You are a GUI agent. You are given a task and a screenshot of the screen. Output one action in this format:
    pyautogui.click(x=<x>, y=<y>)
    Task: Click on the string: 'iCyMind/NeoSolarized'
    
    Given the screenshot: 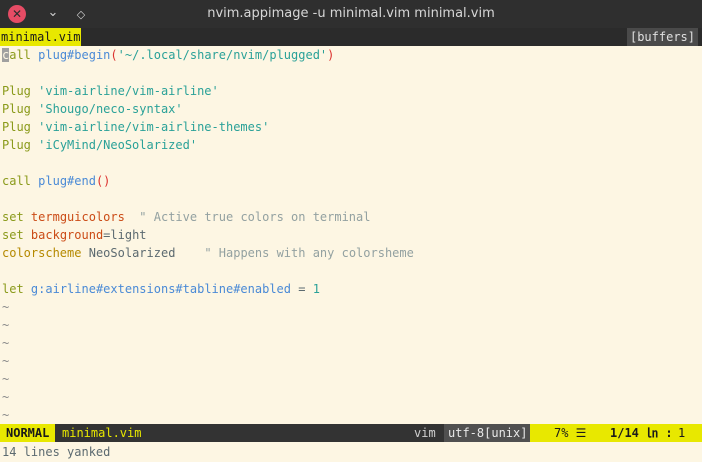 What is the action you would take?
    pyautogui.click(x=118, y=145)
    